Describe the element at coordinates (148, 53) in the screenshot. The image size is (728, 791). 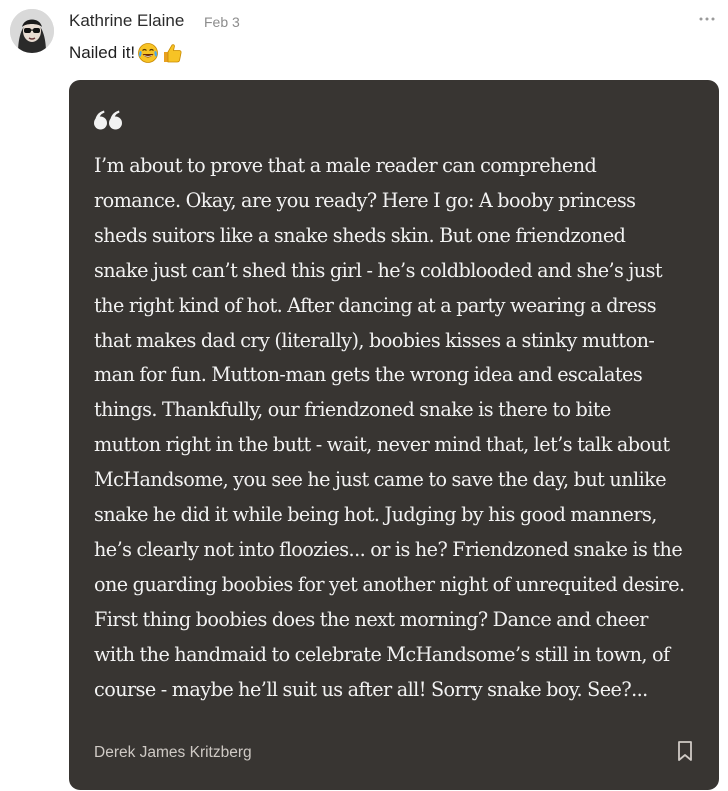
I see `face-with-tears-of-joy-icon` at that location.